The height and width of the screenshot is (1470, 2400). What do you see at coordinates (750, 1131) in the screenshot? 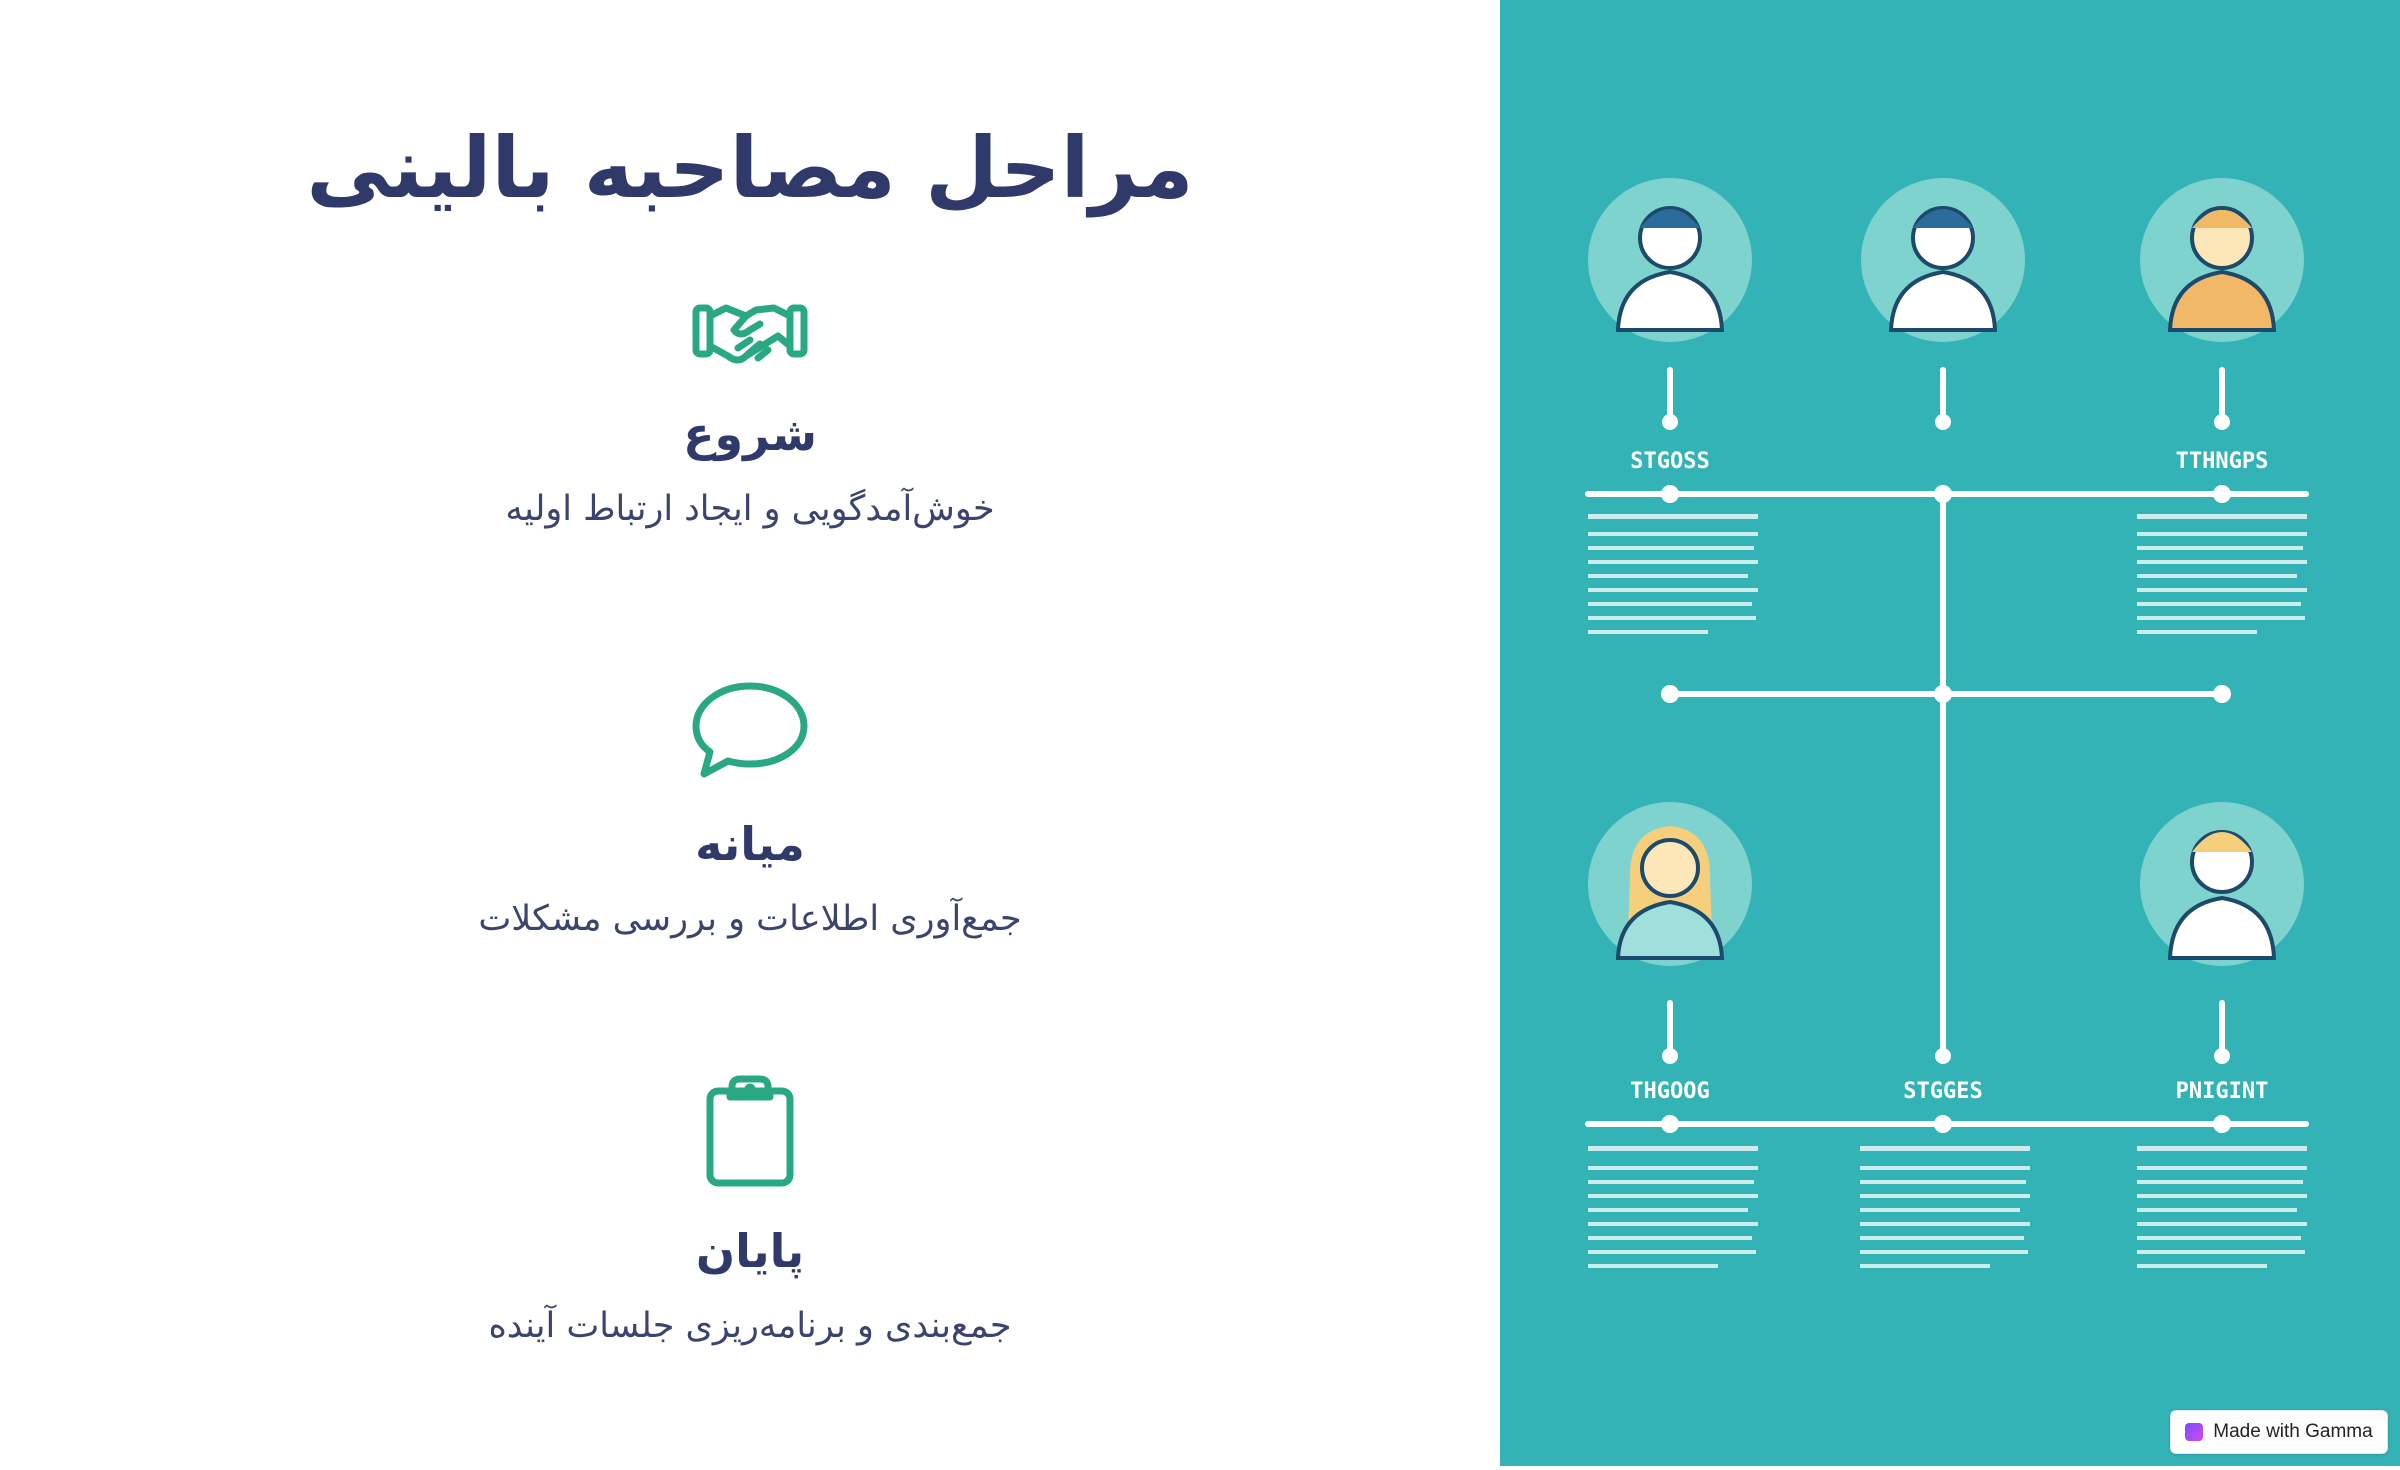
I see `clipboard-icon` at bounding box center [750, 1131].